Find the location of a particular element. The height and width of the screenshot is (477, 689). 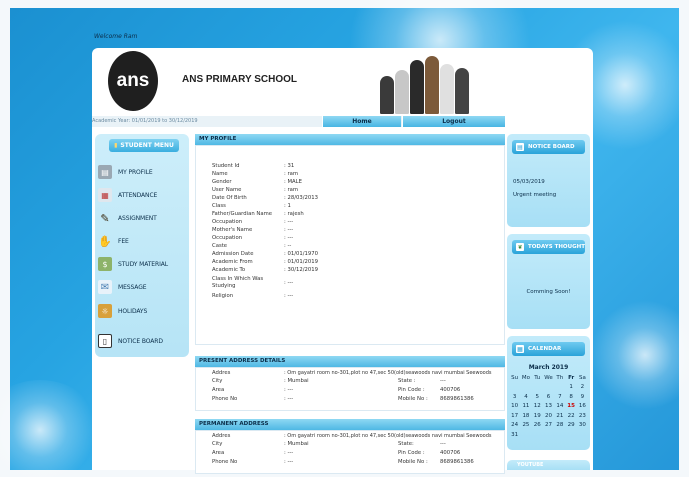

calendar-day: 29 is located at coordinates (570, 425).